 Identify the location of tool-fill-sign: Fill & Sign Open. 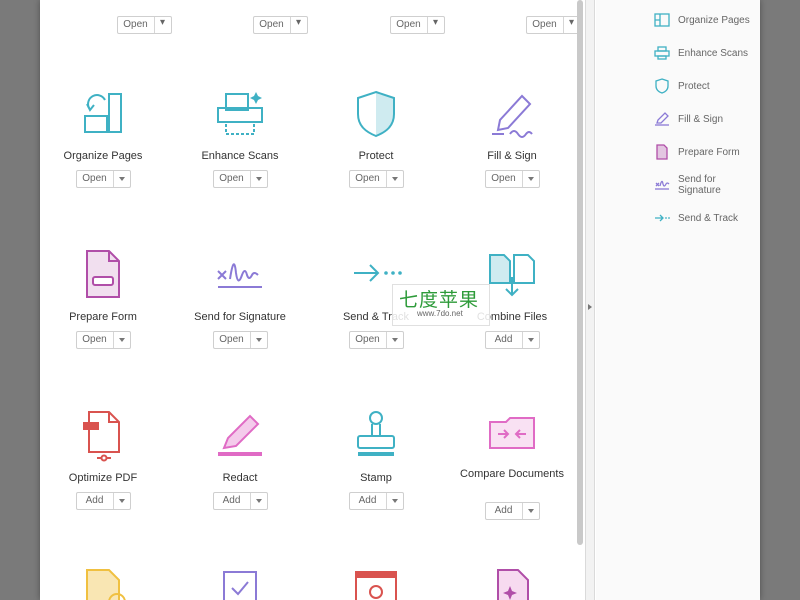
(512, 137).